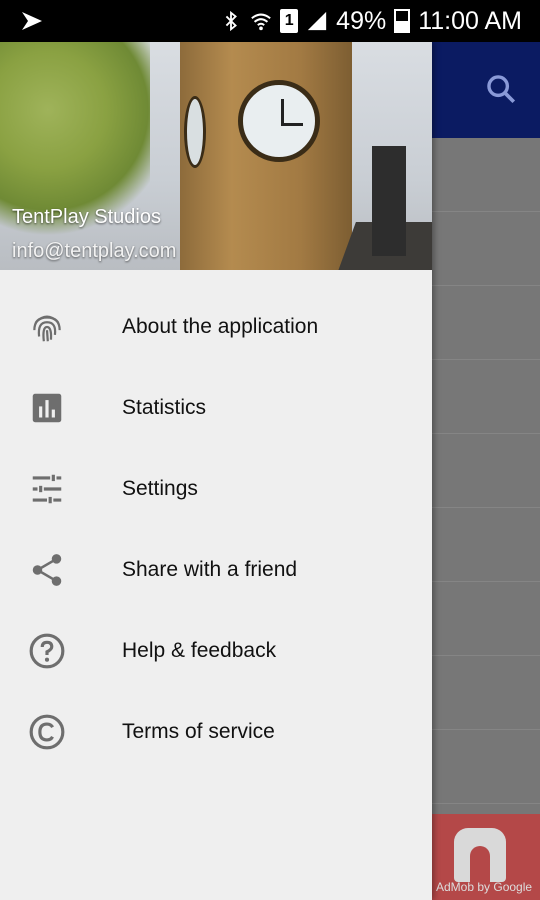  Describe the element at coordinates (47, 488) in the screenshot. I see `tune-sliders-icon` at that location.